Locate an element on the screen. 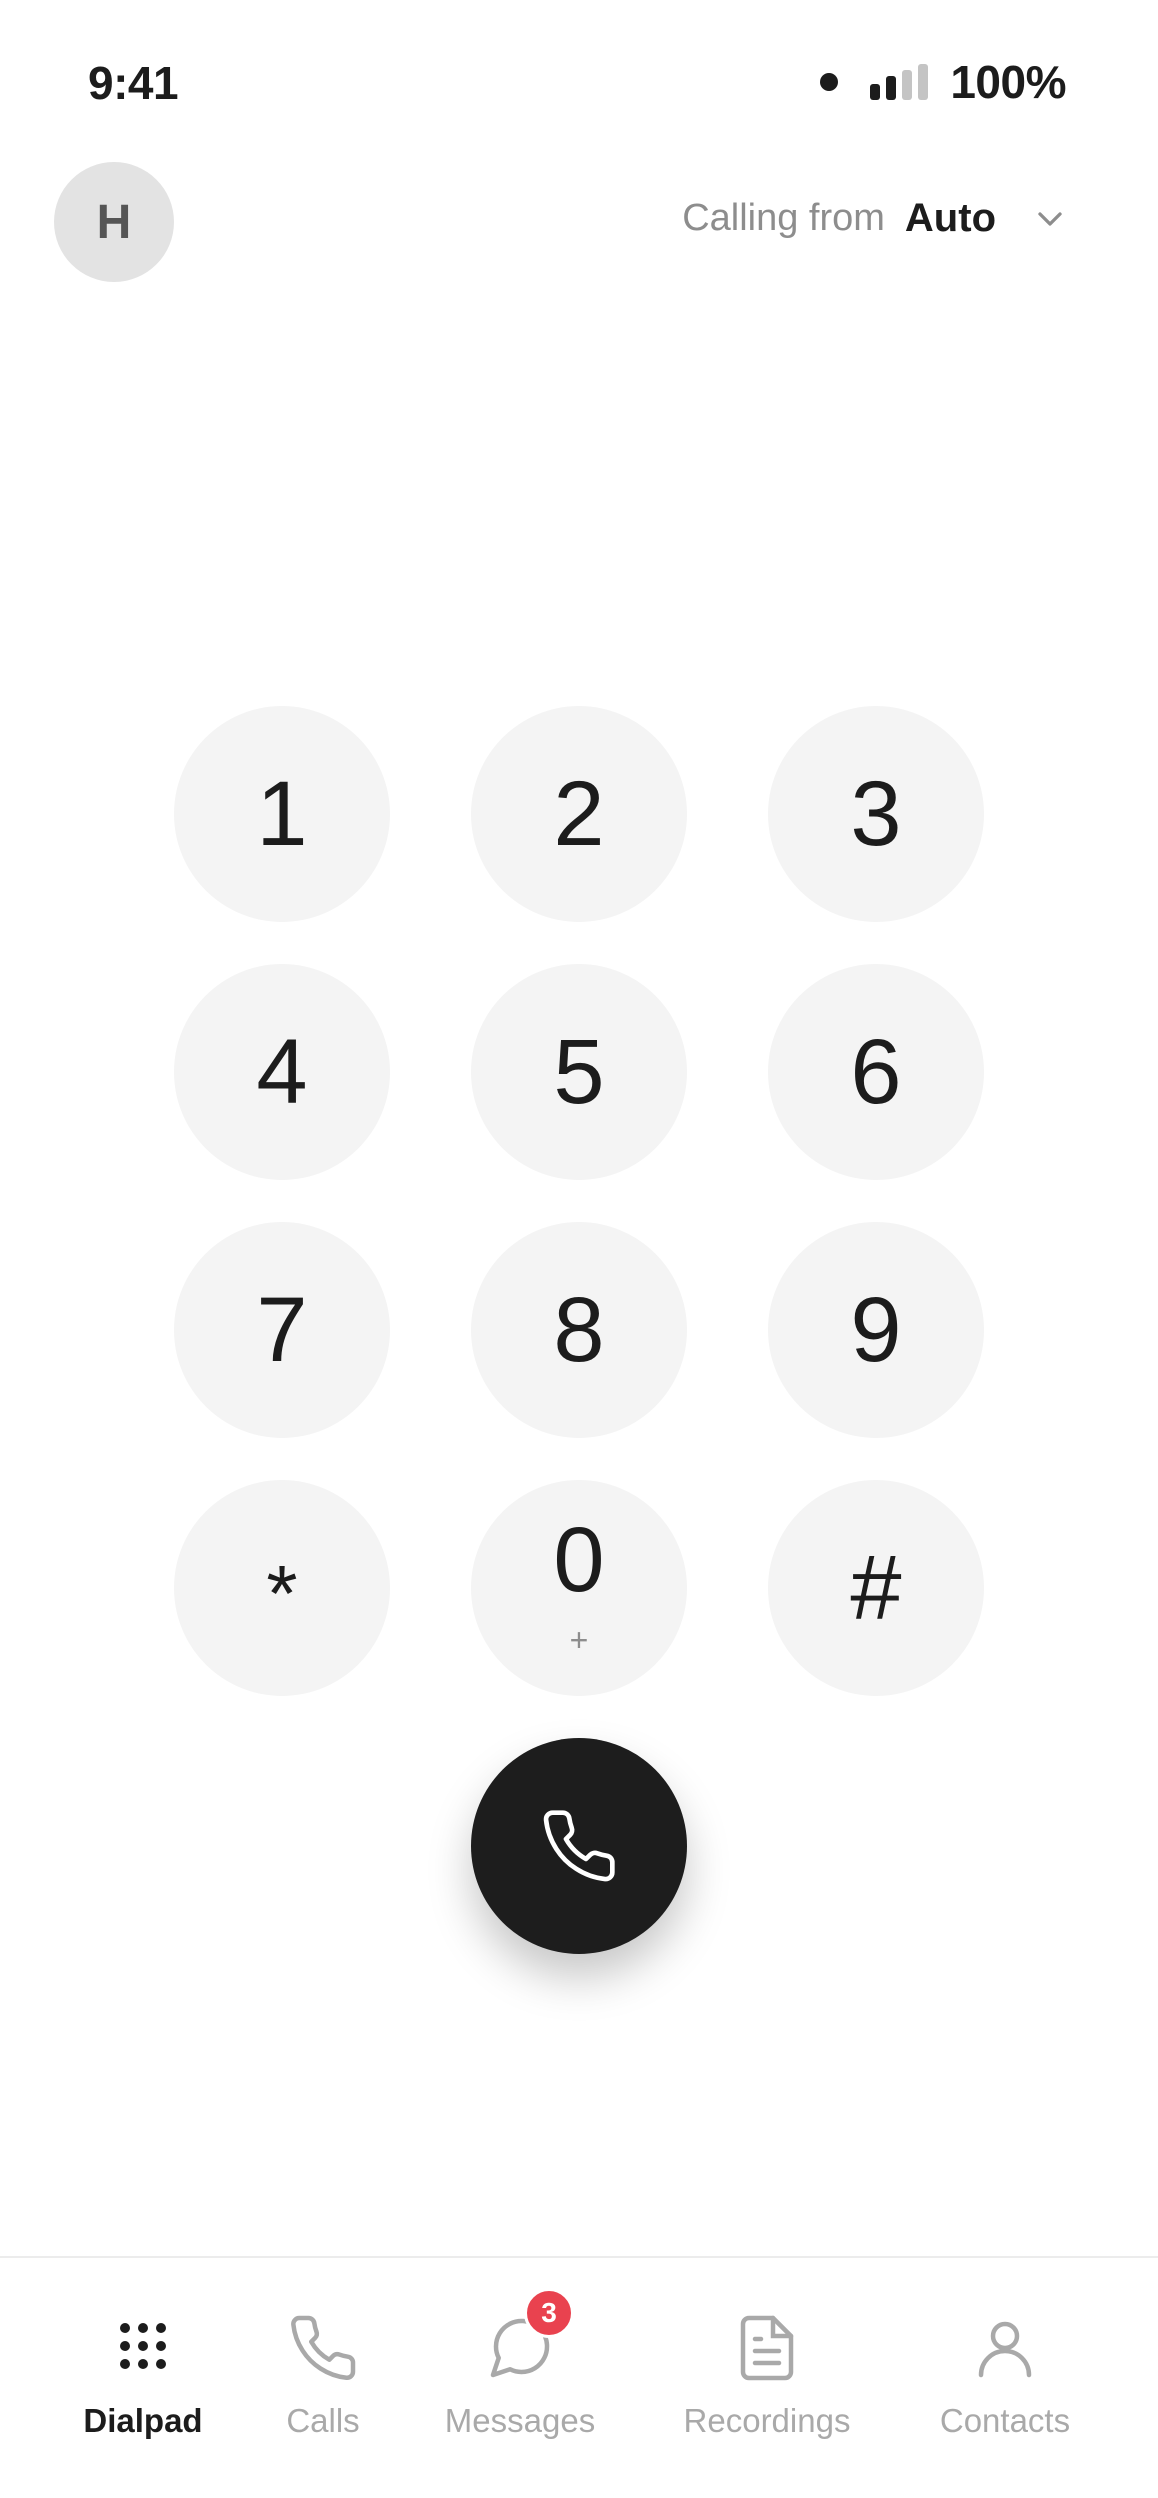 Image resolution: width=1158 pixels, height=2498 pixels. nav-label: Messages is located at coordinates (520, 2420).